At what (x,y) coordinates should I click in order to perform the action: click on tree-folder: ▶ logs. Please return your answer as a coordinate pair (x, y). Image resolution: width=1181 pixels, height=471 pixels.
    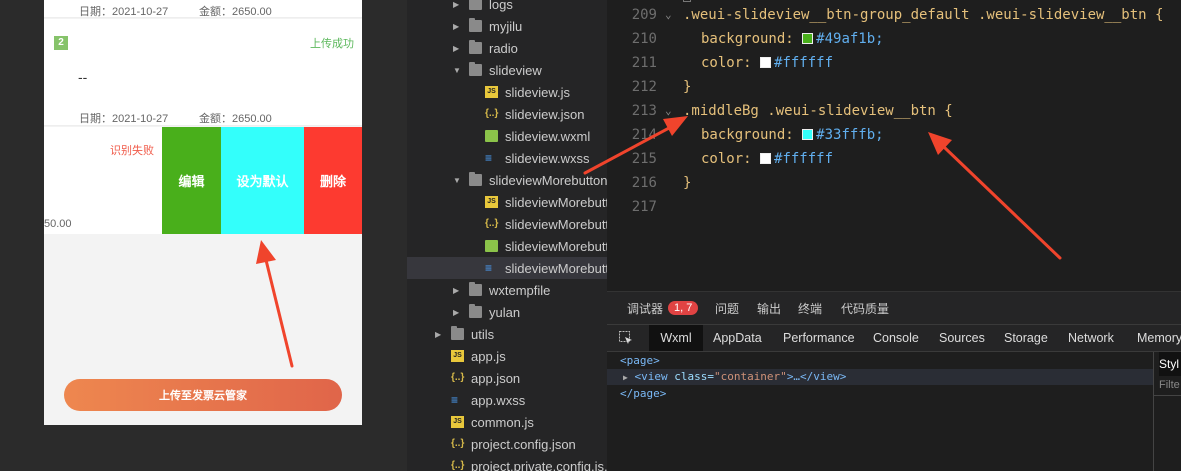
    Looking at the image, I should click on (507, 7).